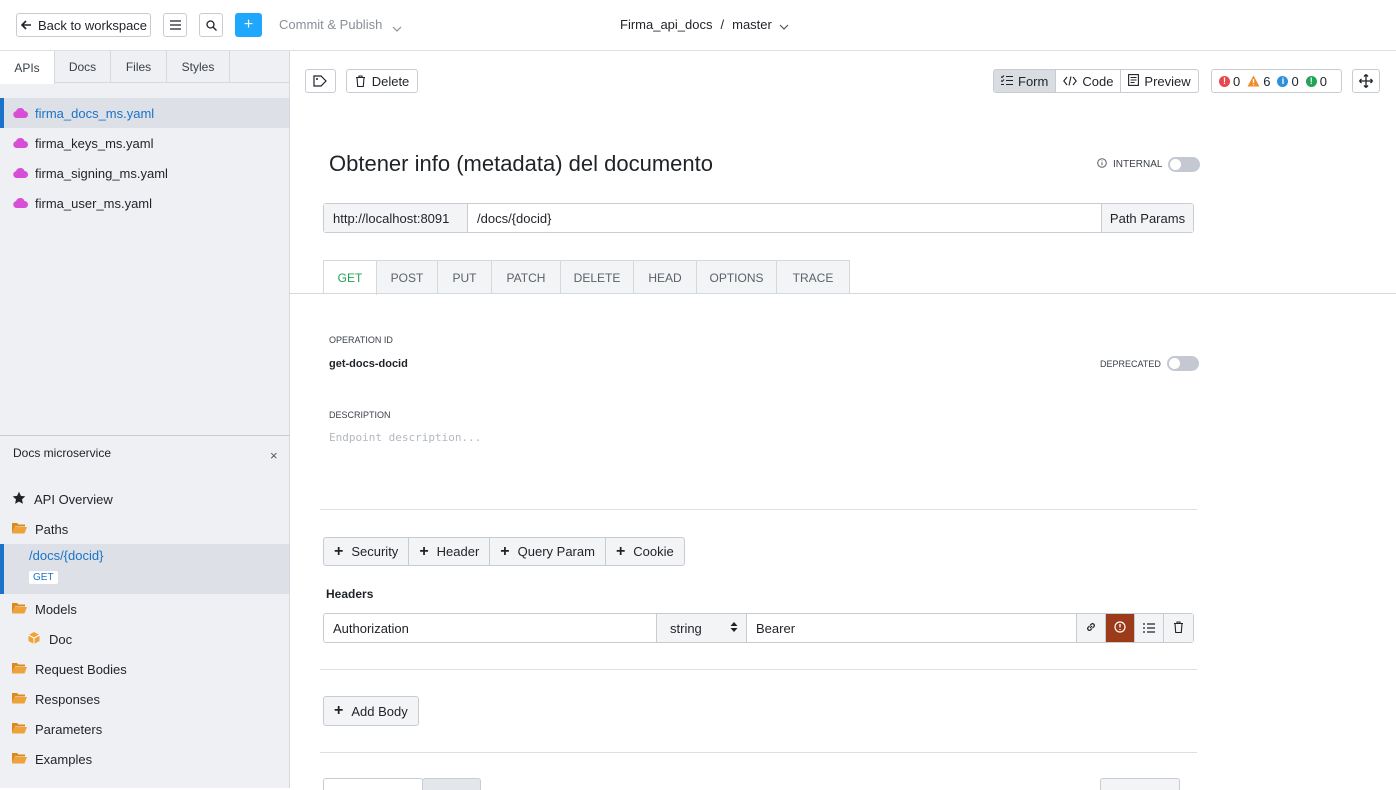 The image size is (1396, 790). What do you see at coordinates (1089, 81) in the screenshot?
I see `code-view-button: Code` at bounding box center [1089, 81].